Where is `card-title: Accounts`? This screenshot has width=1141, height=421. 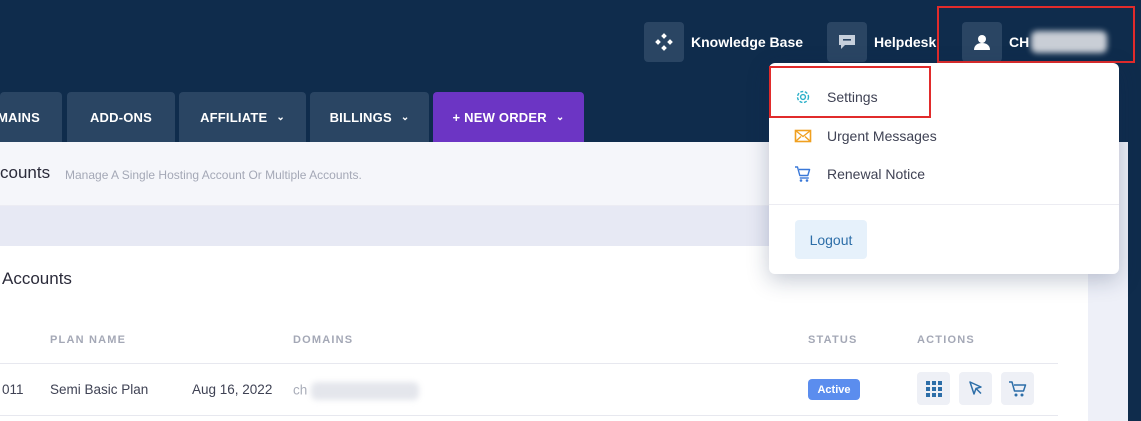
card-title: Accounts is located at coordinates (37, 278).